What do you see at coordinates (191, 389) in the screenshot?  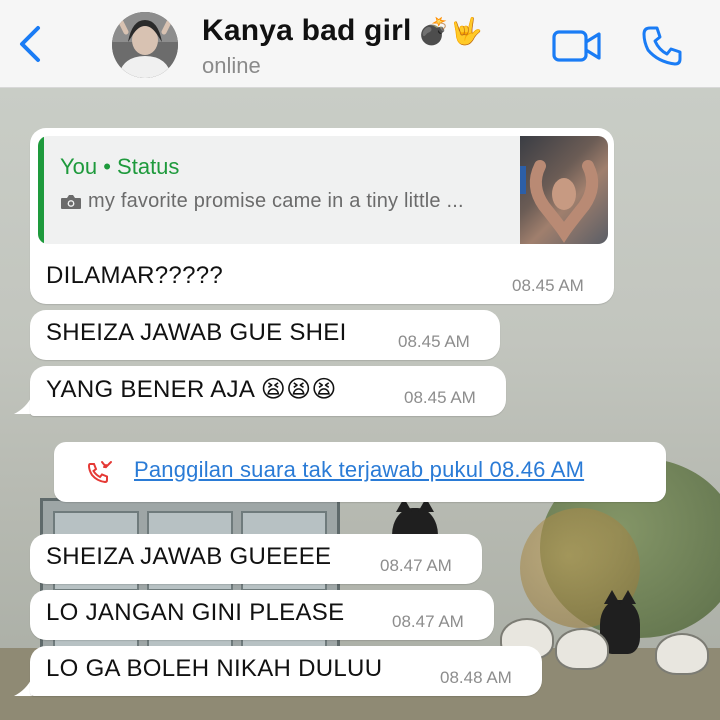 I see `message-text: YANG BENER AJA 😫😫😫` at bounding box center [191, 389].